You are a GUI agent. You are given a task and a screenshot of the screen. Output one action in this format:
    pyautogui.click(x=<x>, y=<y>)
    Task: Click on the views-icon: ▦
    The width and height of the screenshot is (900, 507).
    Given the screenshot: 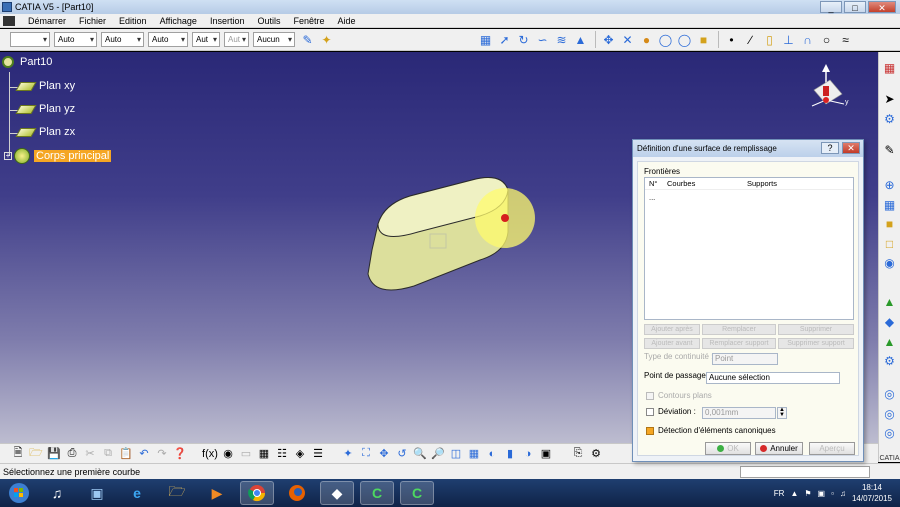 What is the action you would take?
    pyautogui.click(x=474, y=454)
    